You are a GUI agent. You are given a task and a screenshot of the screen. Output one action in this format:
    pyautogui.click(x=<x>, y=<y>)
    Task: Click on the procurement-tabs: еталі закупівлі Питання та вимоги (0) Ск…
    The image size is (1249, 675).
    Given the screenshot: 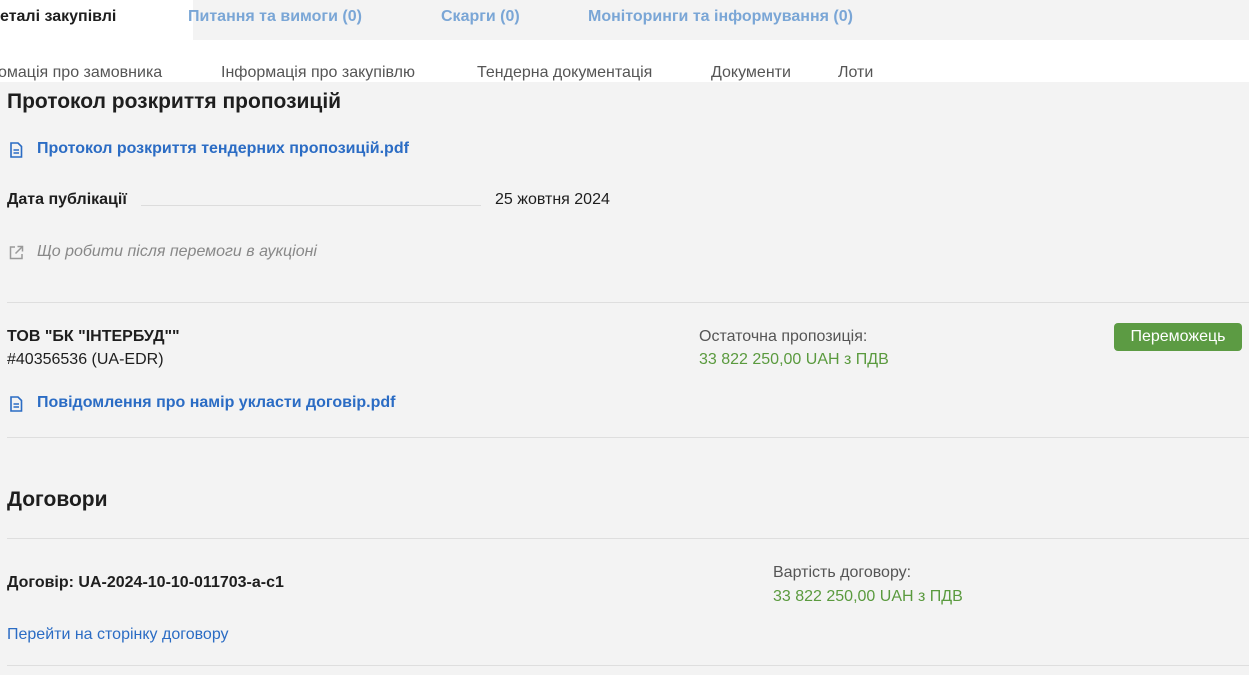 What is the action you would take?
    pyautogui.click(x=624, y=20)
    